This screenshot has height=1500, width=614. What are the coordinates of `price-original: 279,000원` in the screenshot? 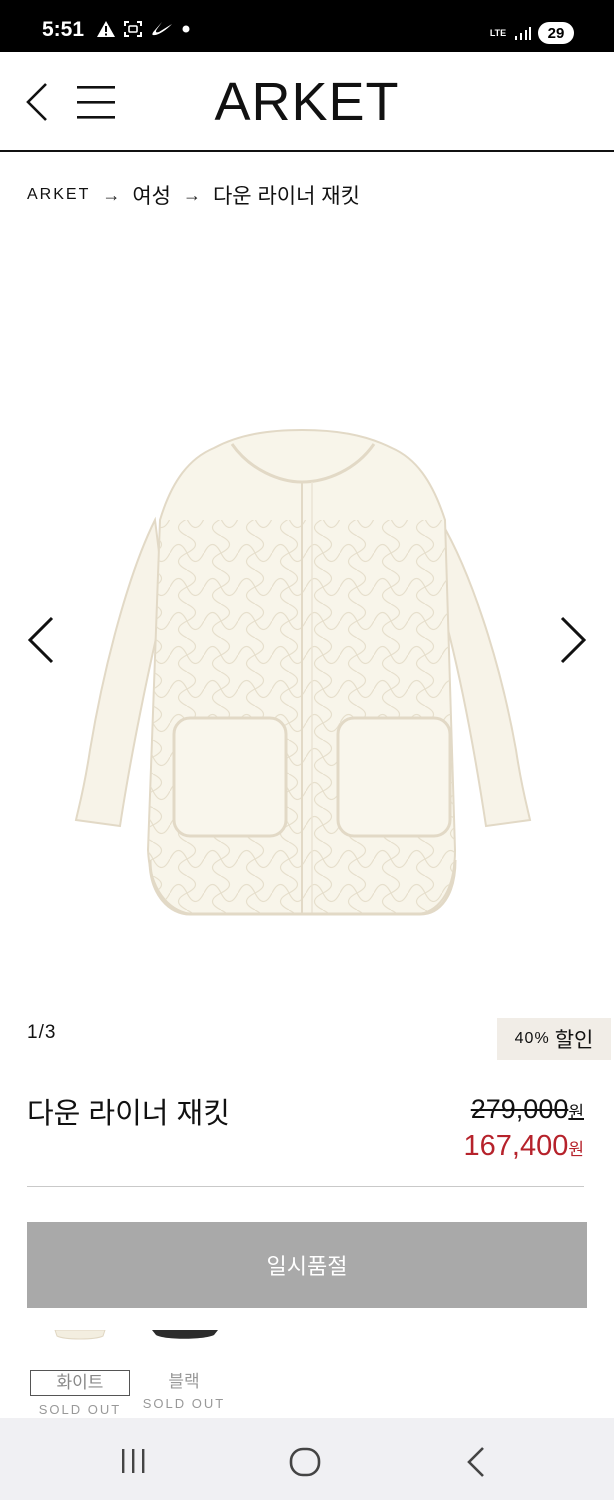 It's located at (527, 1109).